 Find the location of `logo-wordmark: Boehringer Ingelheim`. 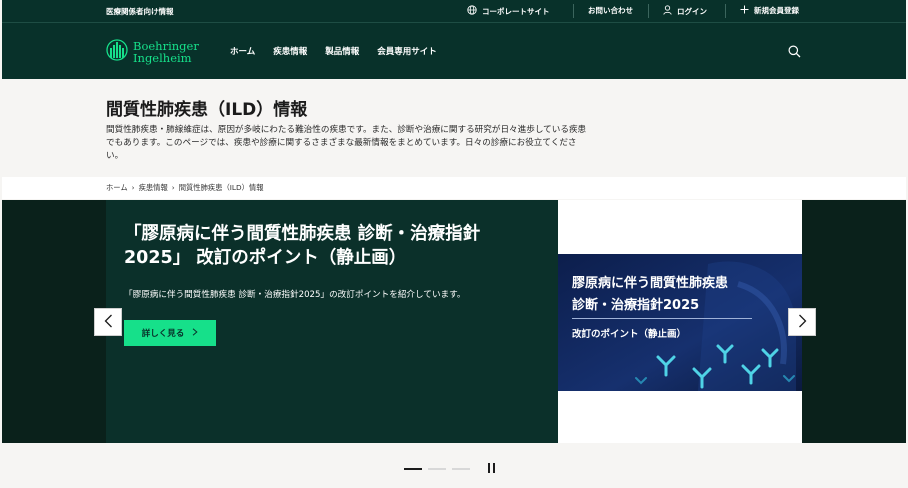

logo-wordmark: Boehringer Ingelheim is located at coordinates (166, 52).